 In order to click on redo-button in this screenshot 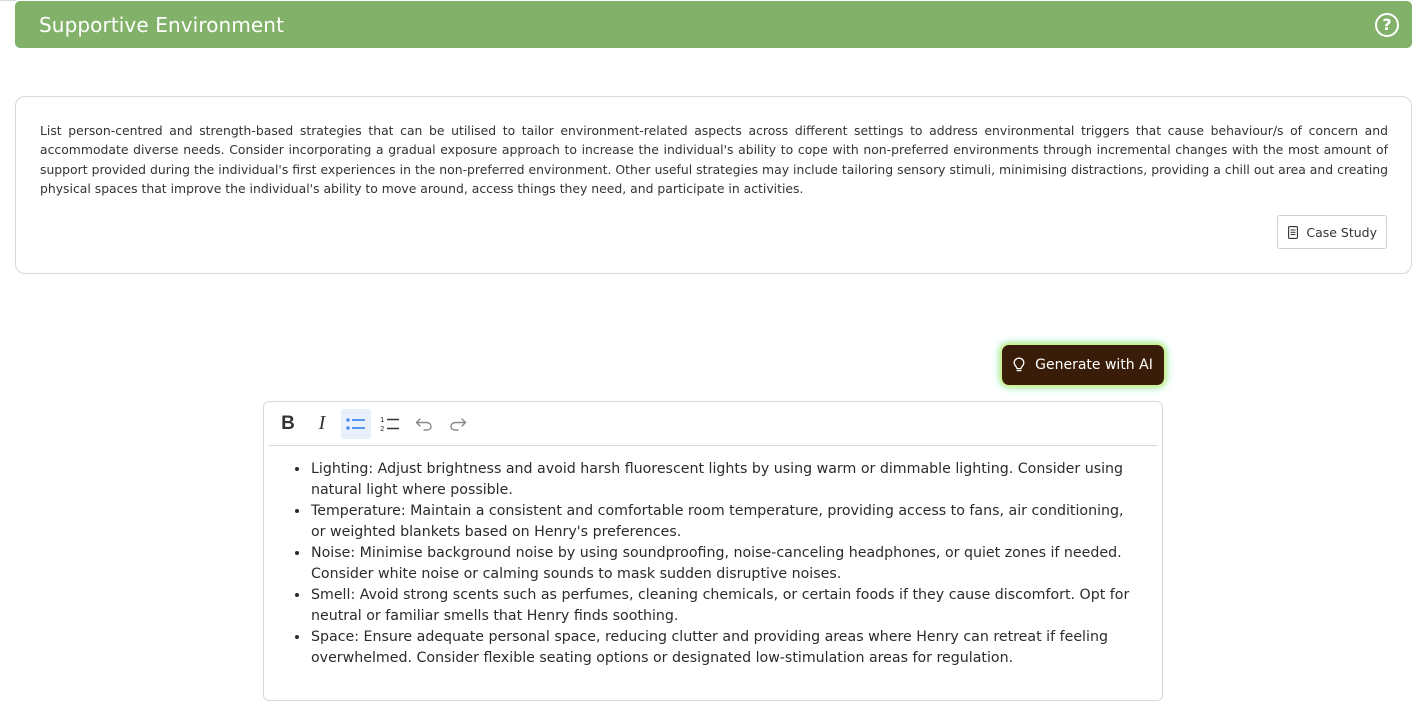, I will do `click(458, 424)`.